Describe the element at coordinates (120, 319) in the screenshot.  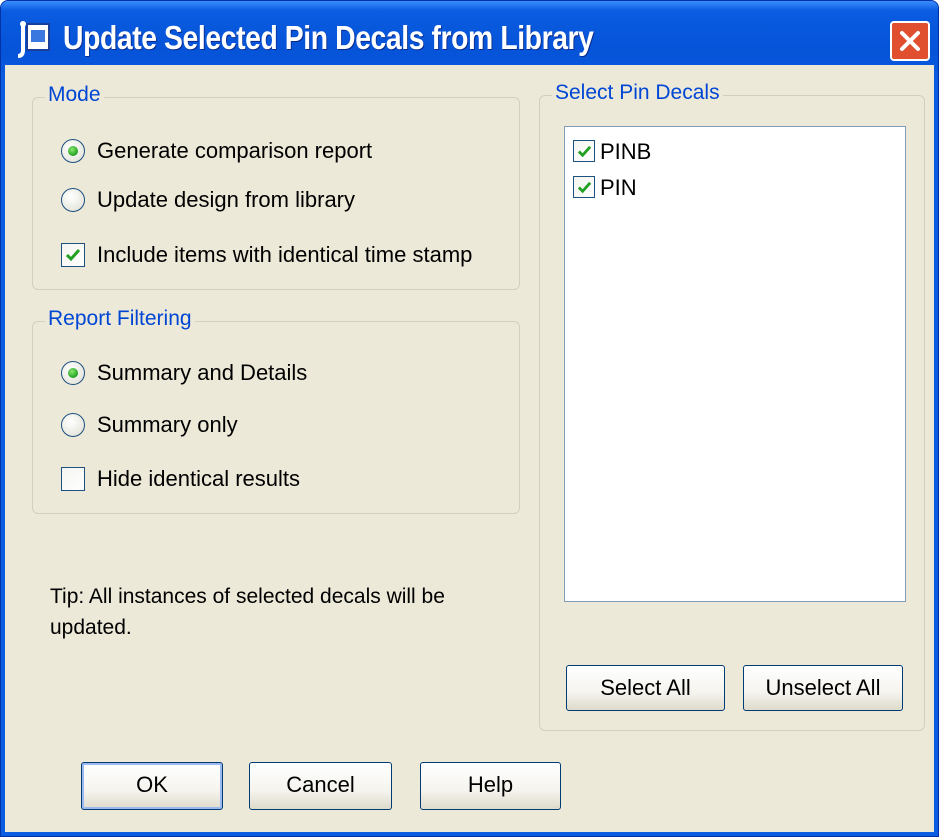
I see `report-filtering-legend: Report Filtering` at that location.